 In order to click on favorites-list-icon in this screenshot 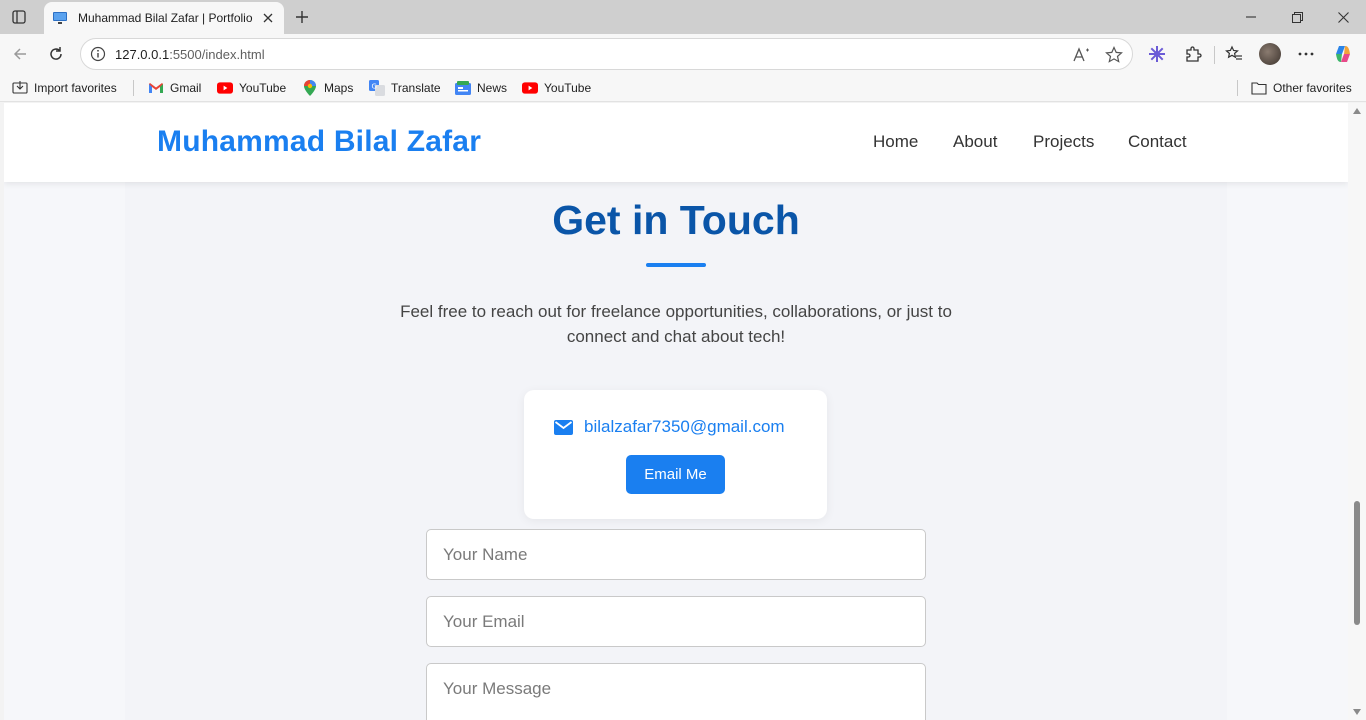, I will do `click(1234, 54)`.